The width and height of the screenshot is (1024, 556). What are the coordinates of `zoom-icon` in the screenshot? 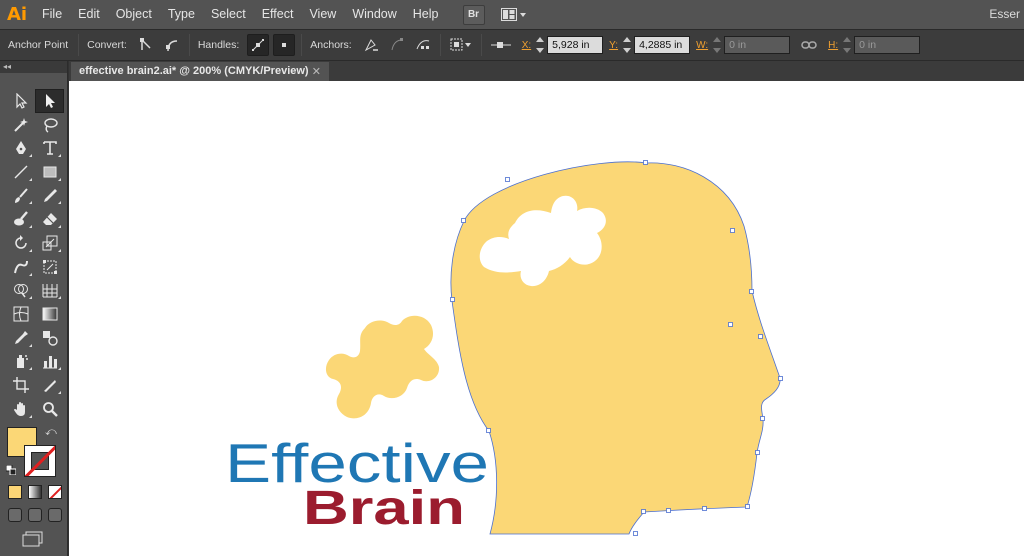 It's located at (50, 409).